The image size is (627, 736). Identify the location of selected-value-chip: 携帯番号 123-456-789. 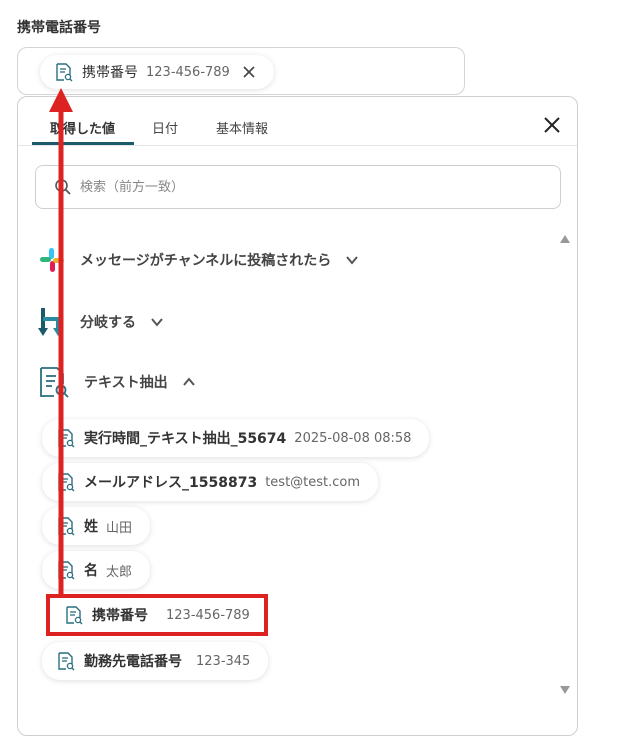
(157, 72).